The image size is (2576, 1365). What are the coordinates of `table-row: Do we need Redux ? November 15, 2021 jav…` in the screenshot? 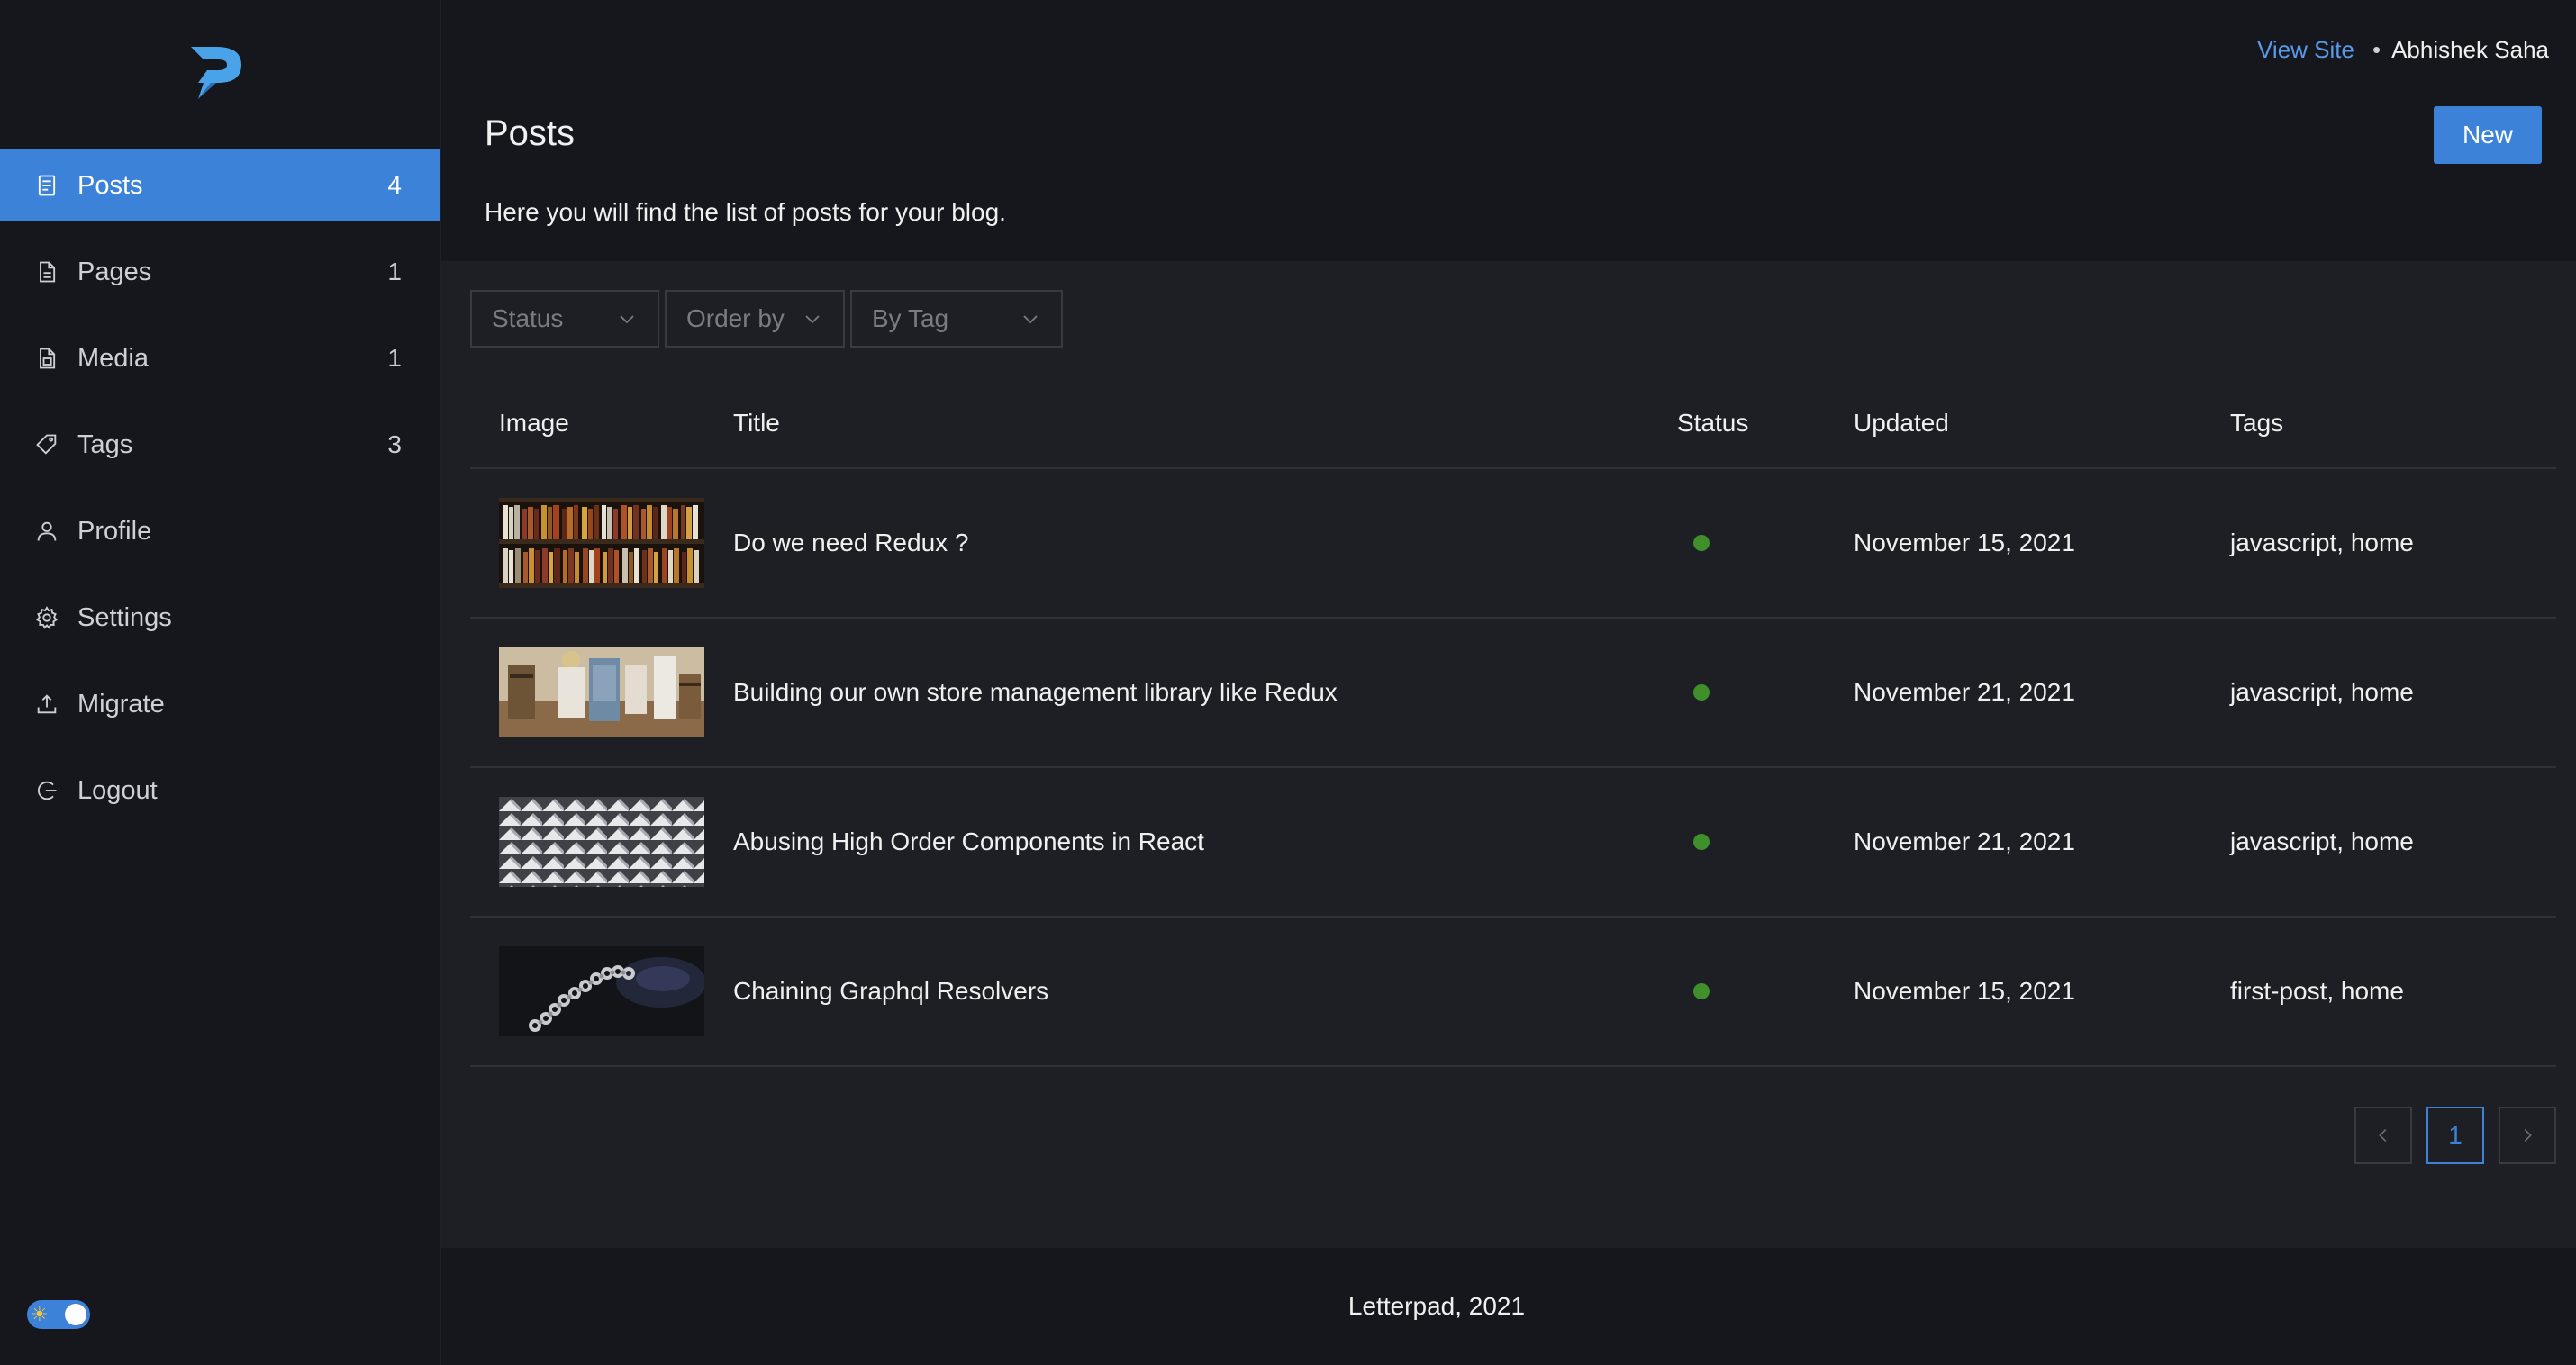 It's located at (1513, 543).